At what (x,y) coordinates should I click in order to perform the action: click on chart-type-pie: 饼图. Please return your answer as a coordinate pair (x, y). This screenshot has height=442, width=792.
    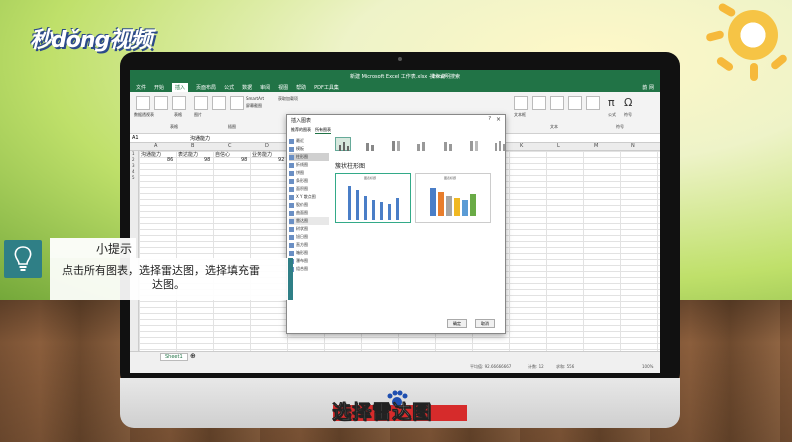
    Looking at the image, I should click on (309, 173).